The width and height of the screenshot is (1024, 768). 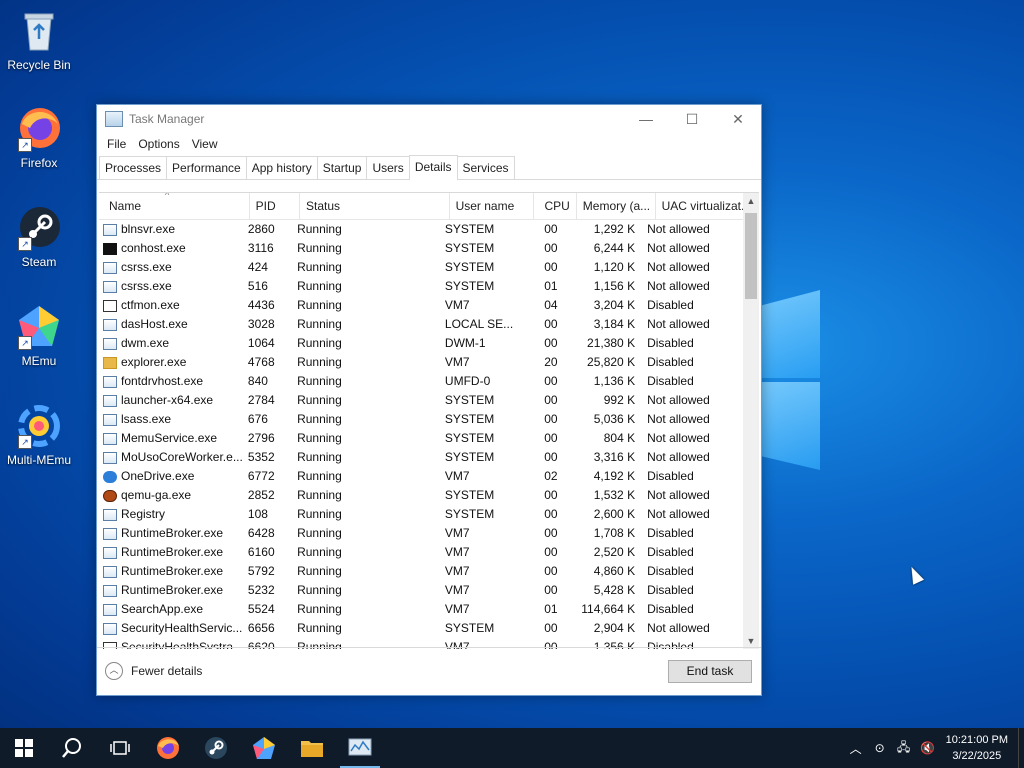 I want to click on close-button: ✕, so click(x=738, y=119).